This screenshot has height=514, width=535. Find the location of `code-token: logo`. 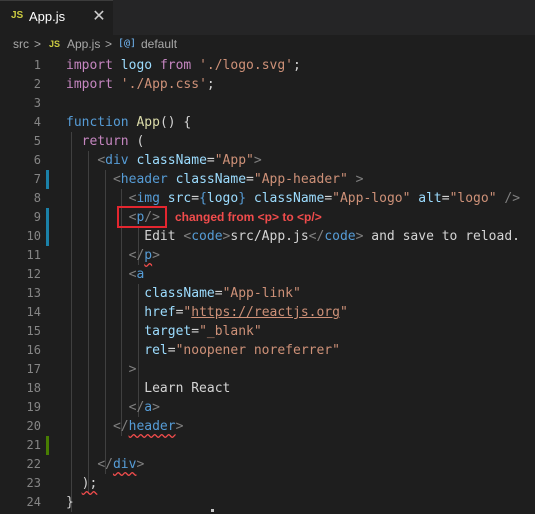

code-token: logo is located at coordinates (222, 198).